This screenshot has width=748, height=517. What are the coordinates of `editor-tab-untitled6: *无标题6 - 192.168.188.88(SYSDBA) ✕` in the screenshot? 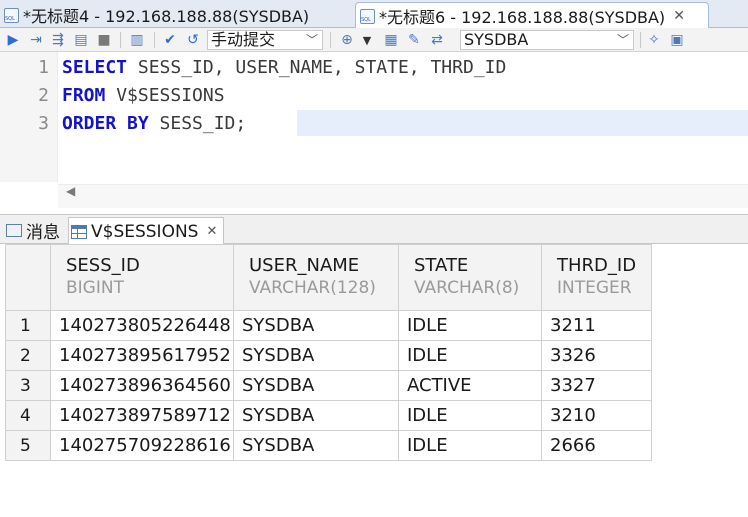 It's located at (532, 15).